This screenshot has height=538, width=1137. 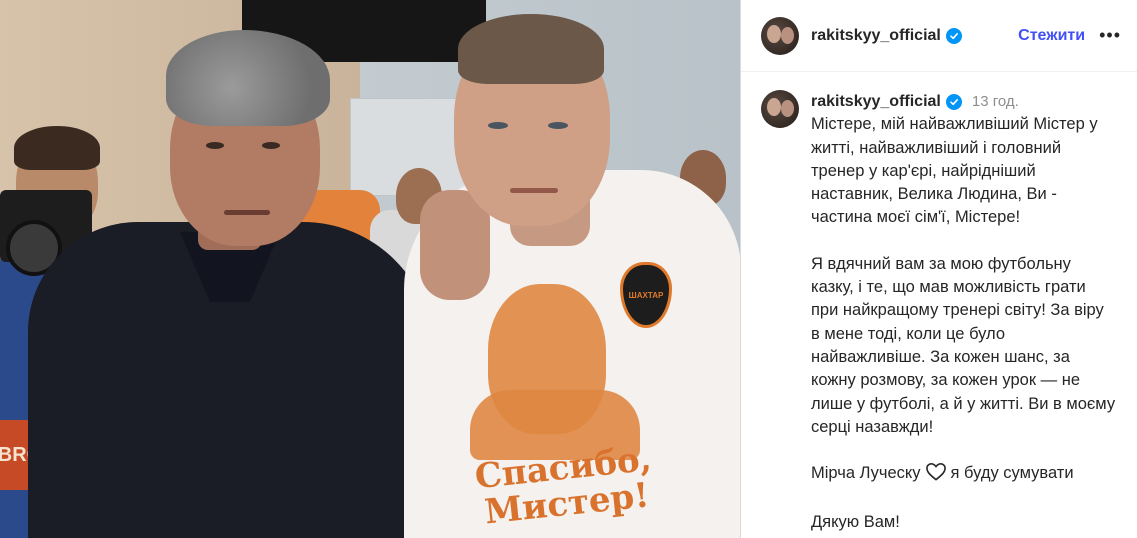 I want to click on coach-mouth, so click(x=247, y=212).